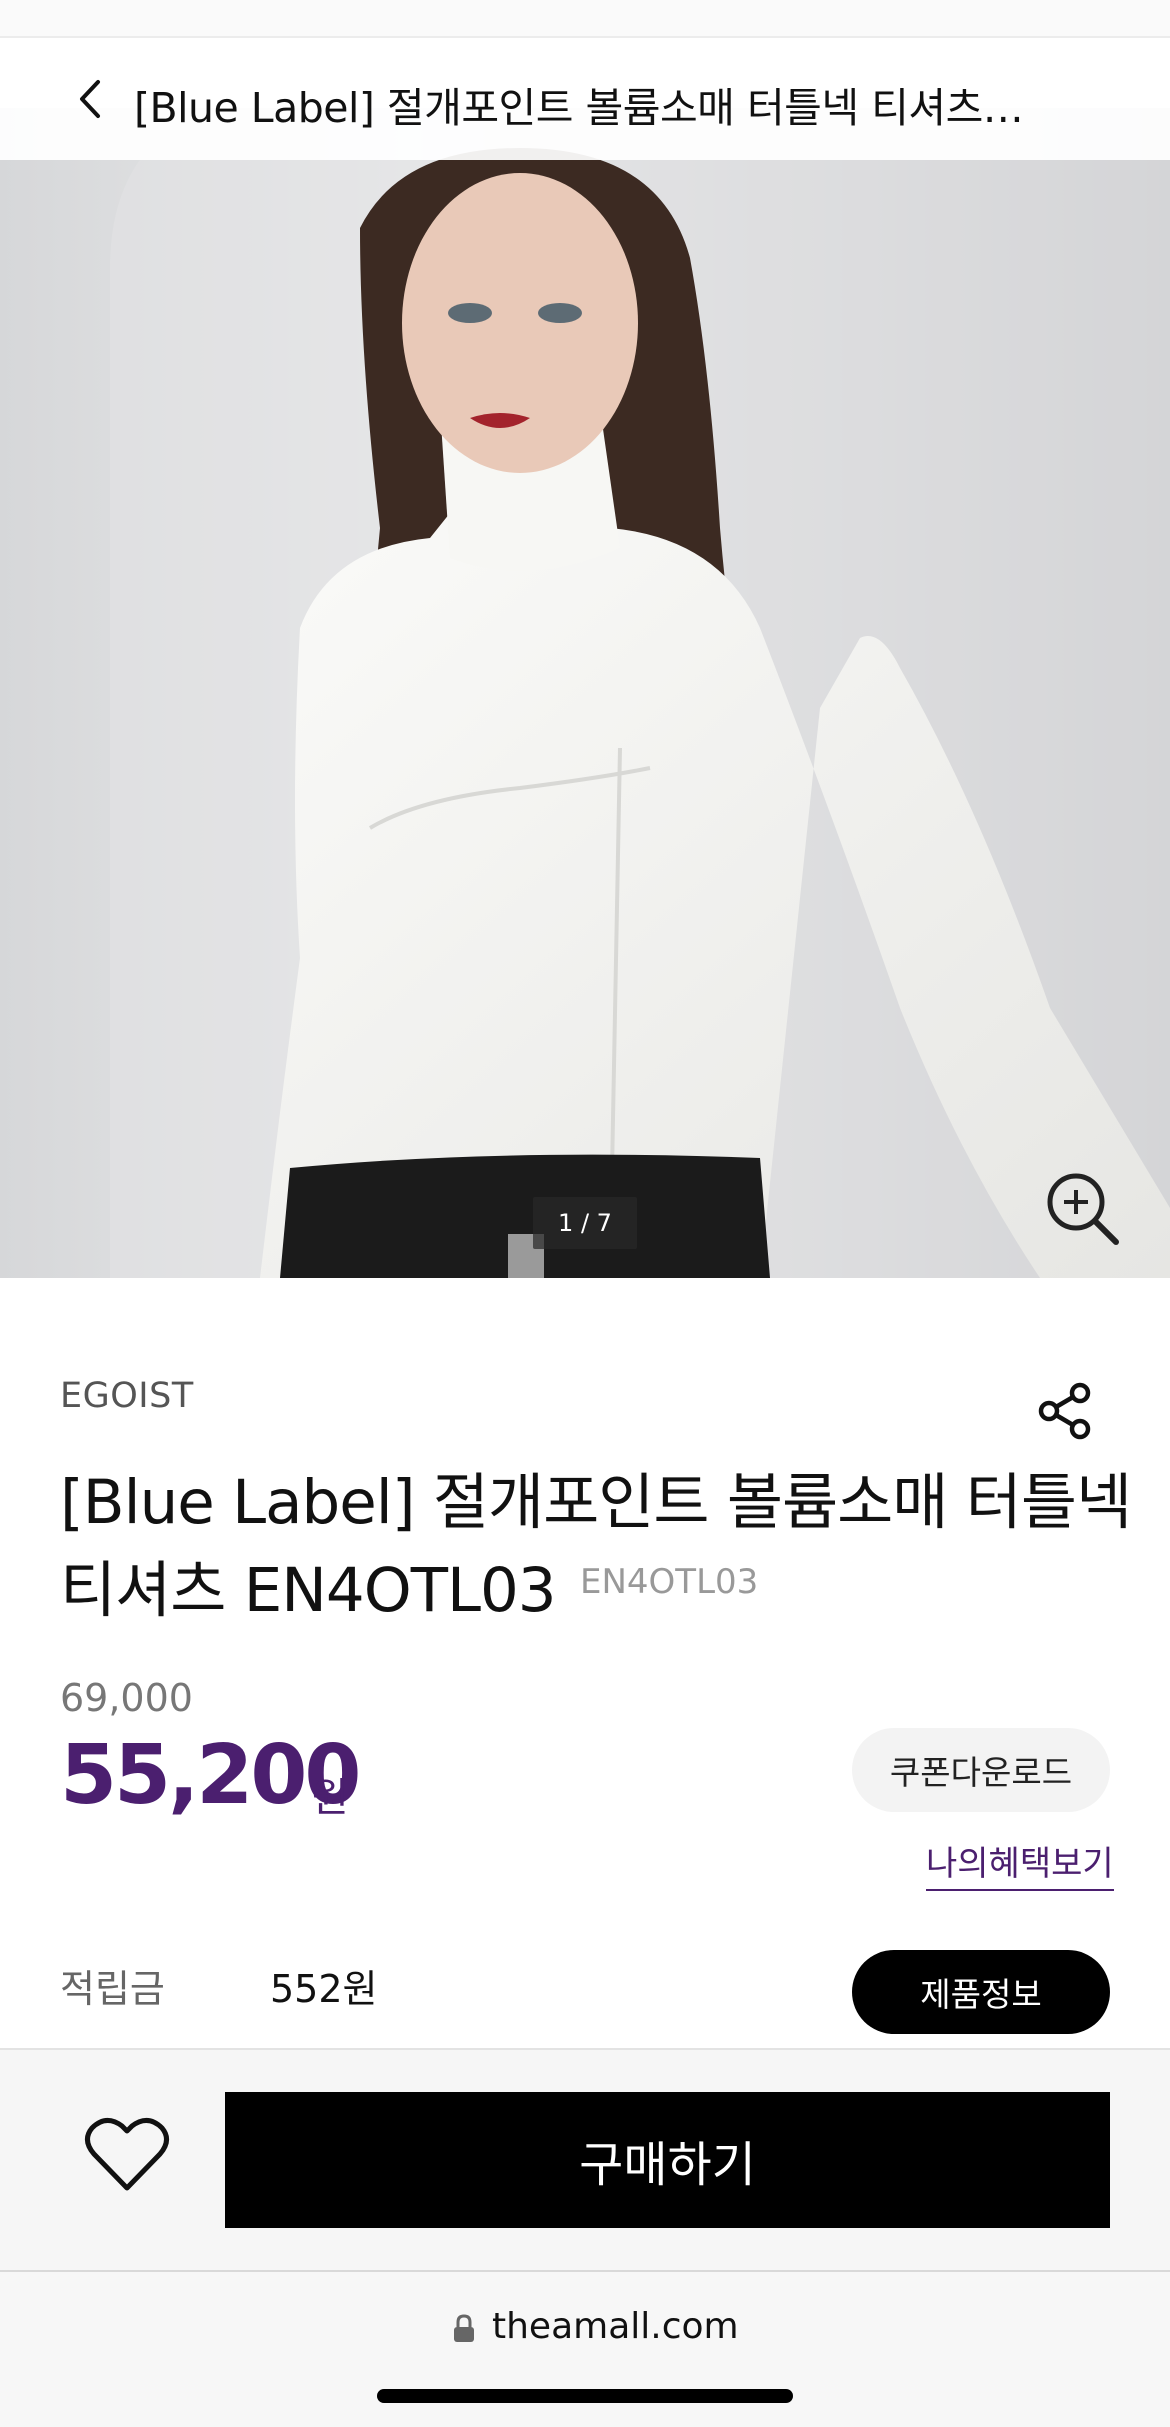 The height and width of the screenshot is (2427, 1170). What do you see at coordinates (324, 1989) in the screenshot?
I see `points-value: 552원` at bounding box center [324, 1989].